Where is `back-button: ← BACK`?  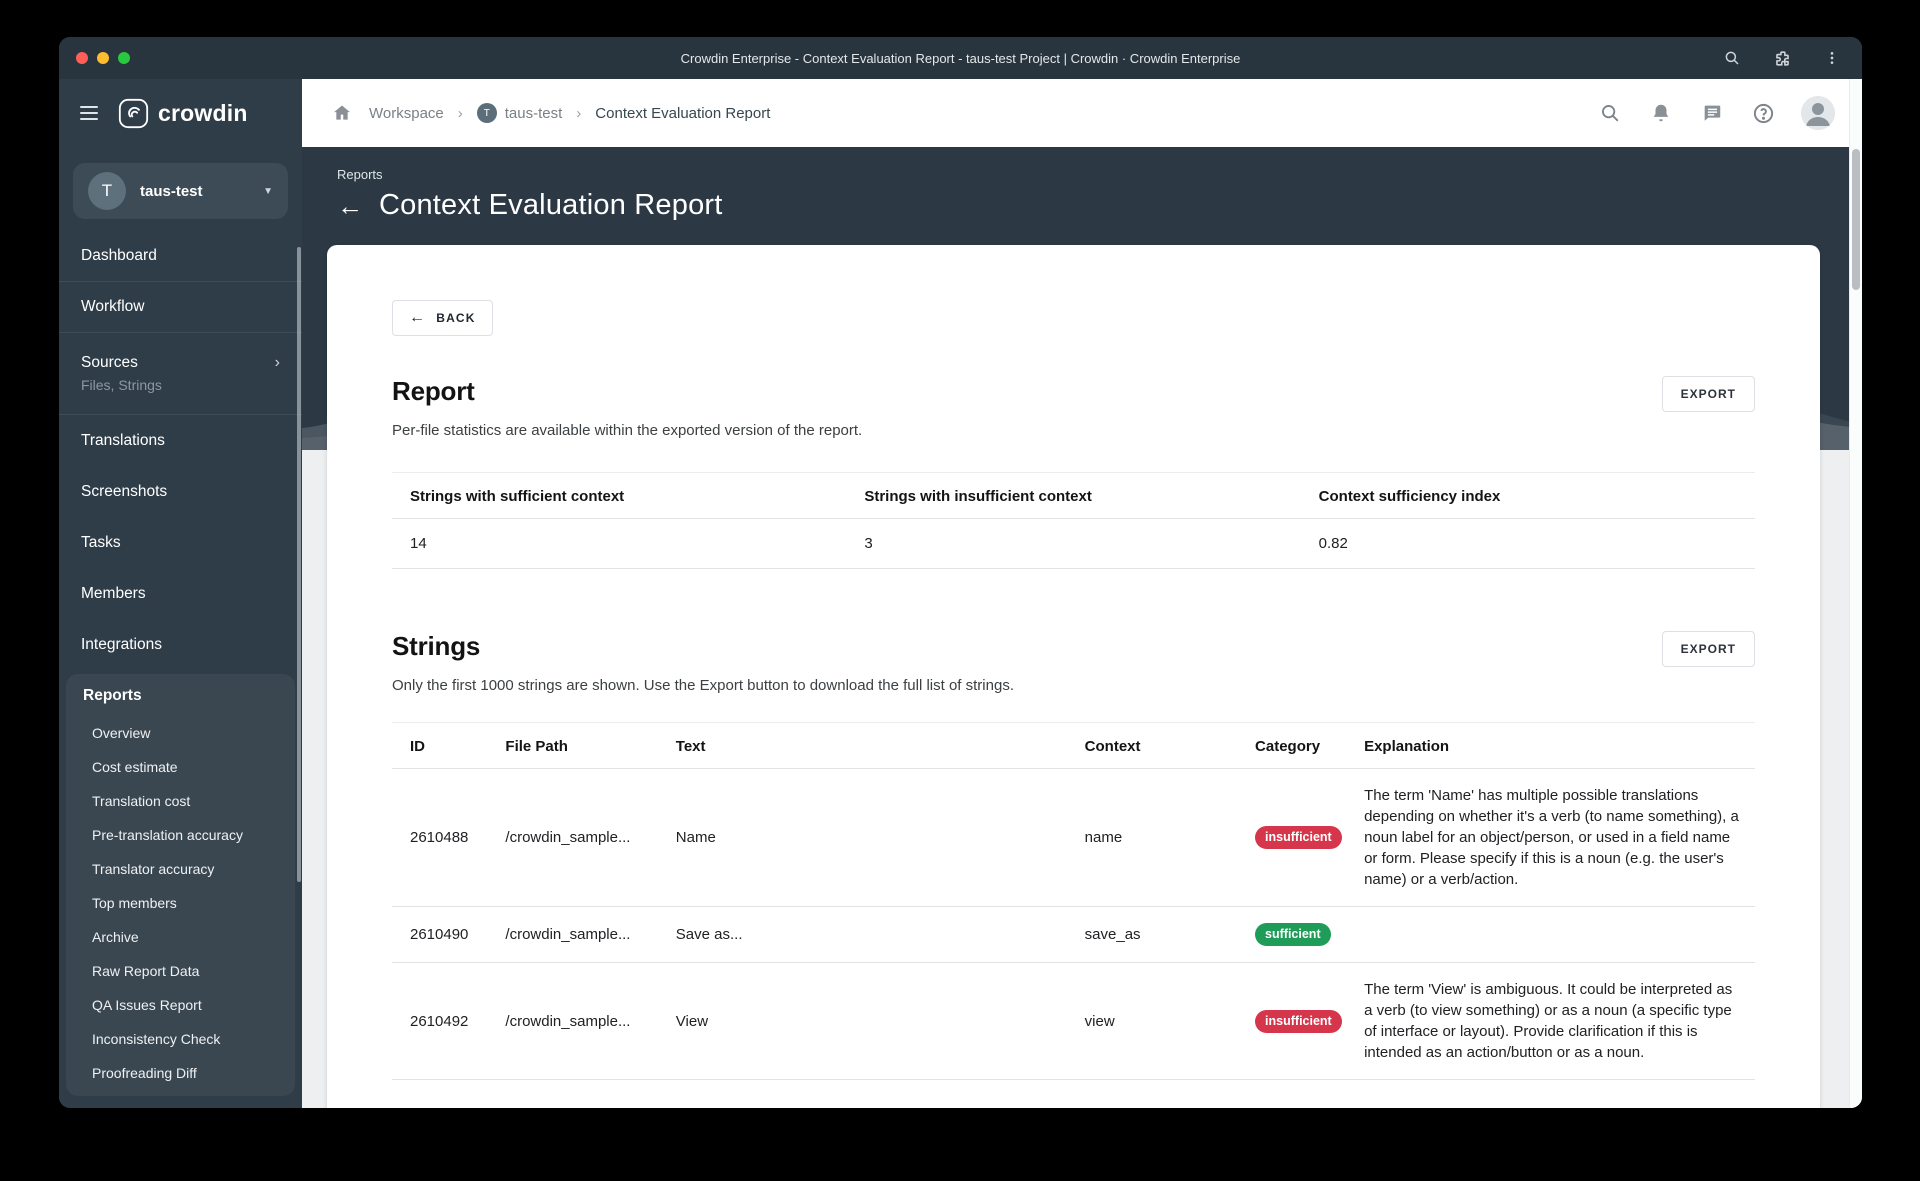 back-button: ← BACK is located at coordinates (442, 318).